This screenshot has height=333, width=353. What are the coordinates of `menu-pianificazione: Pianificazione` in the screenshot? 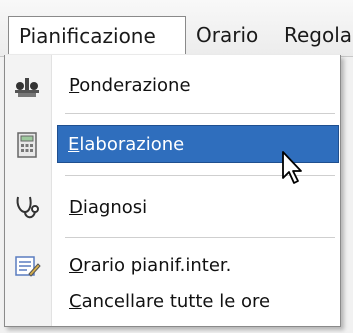 It's located at (97, 35).